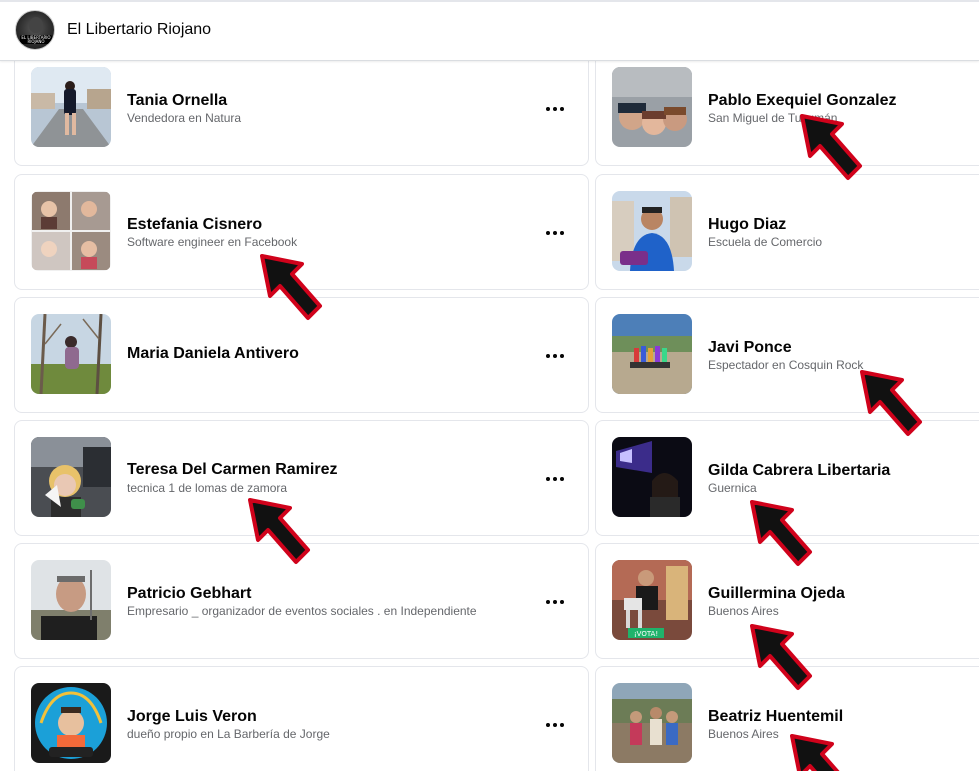  What do you see at coordinates (189, 594) in the screenshot?
I see `member-name: Patricio Gebhart` at bounding box center [189, 594].